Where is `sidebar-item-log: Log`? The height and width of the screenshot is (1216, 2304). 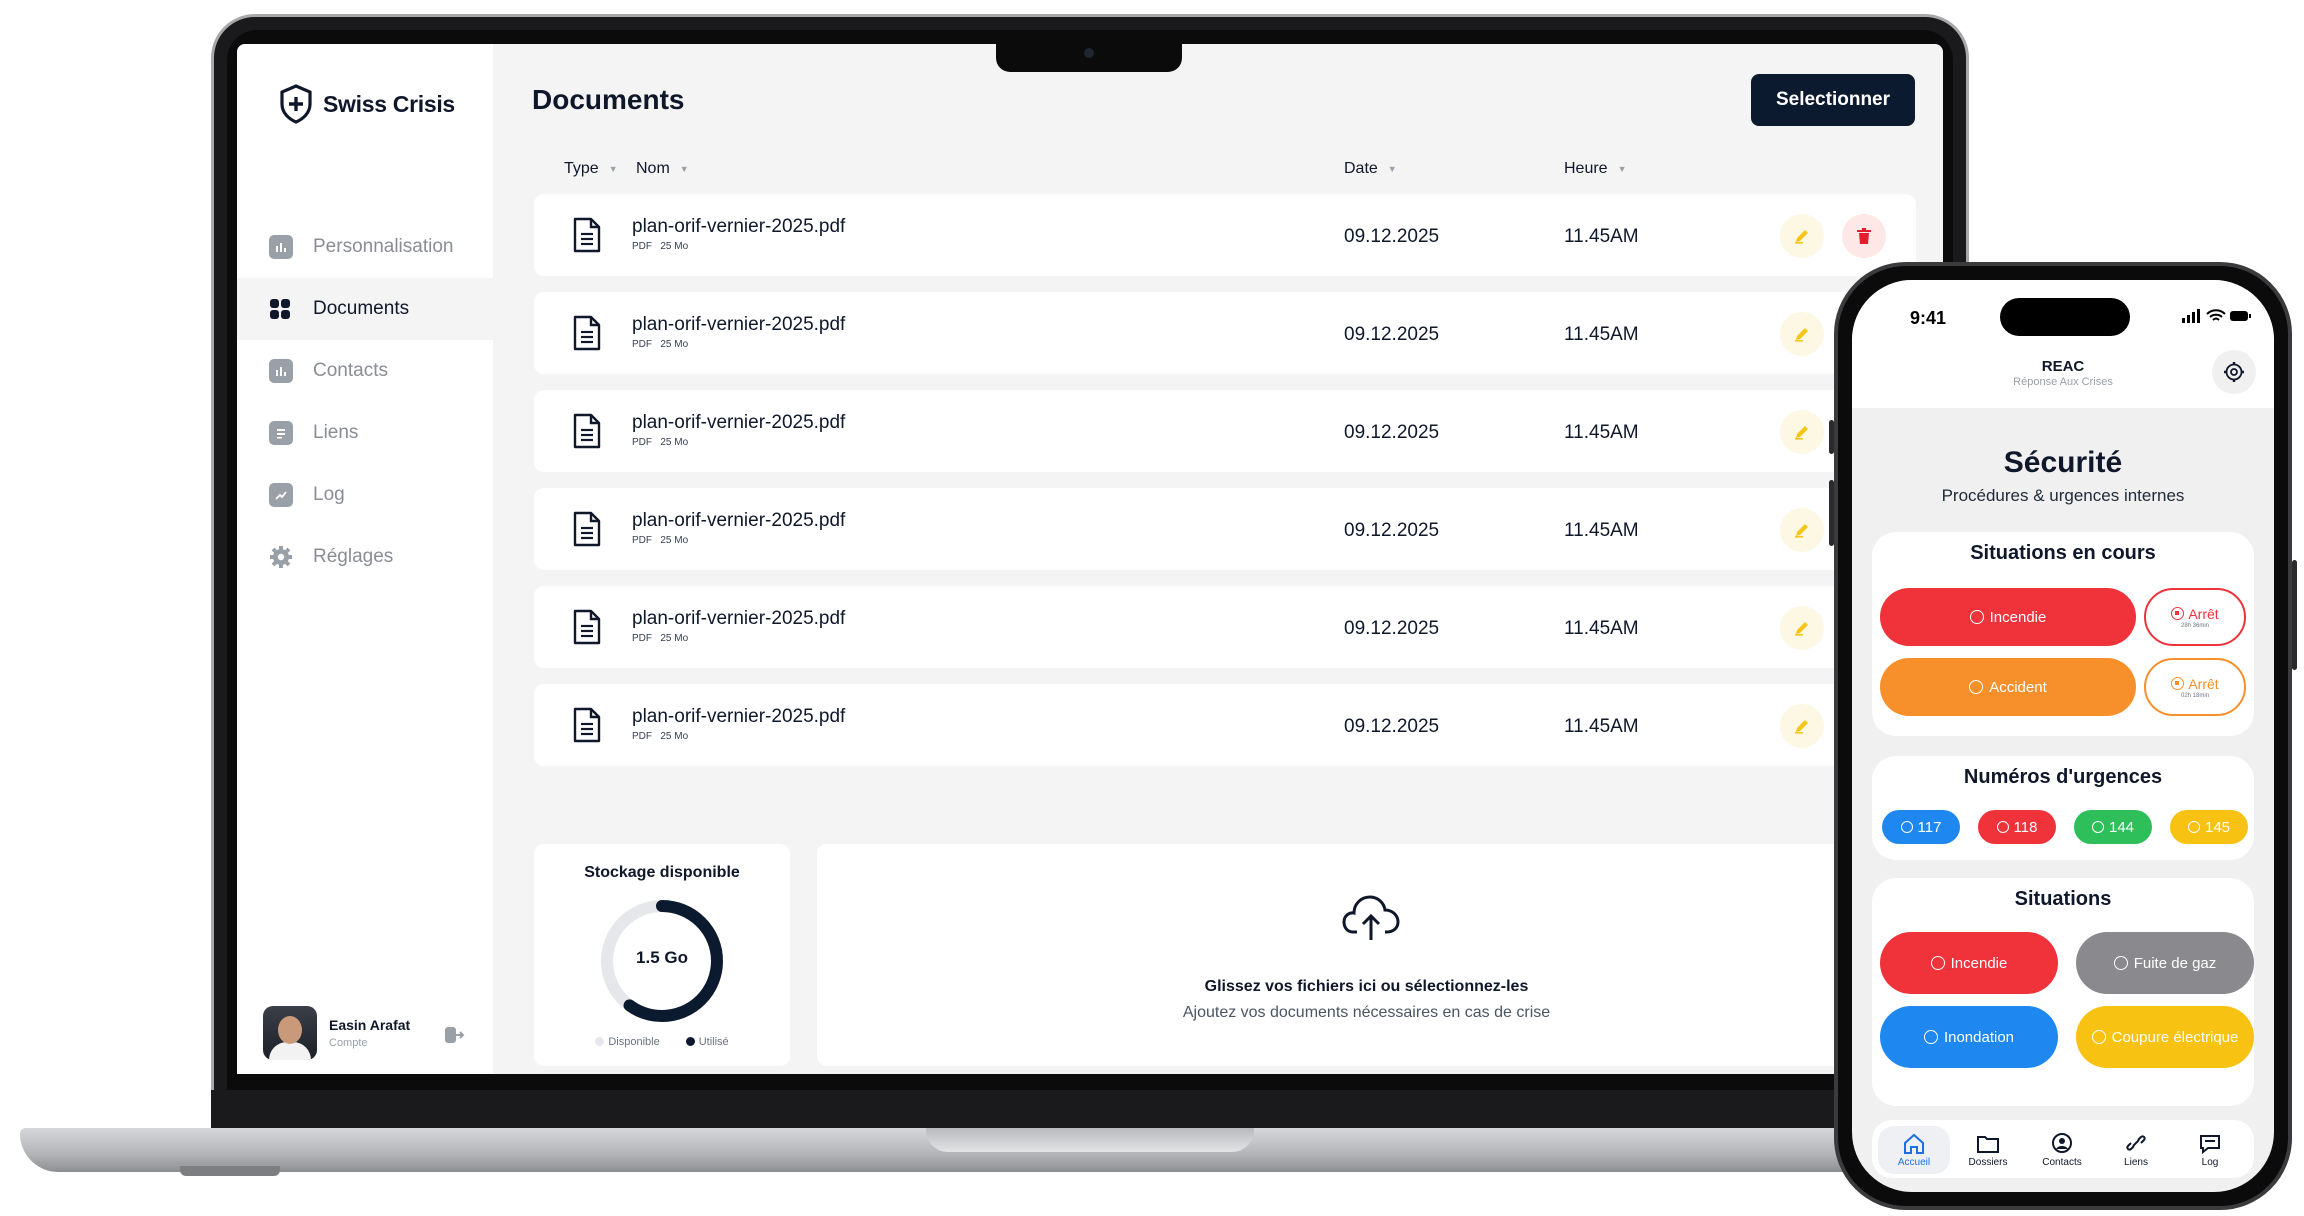
sidebar-item-log: Log is located at coordinates (365, 495).